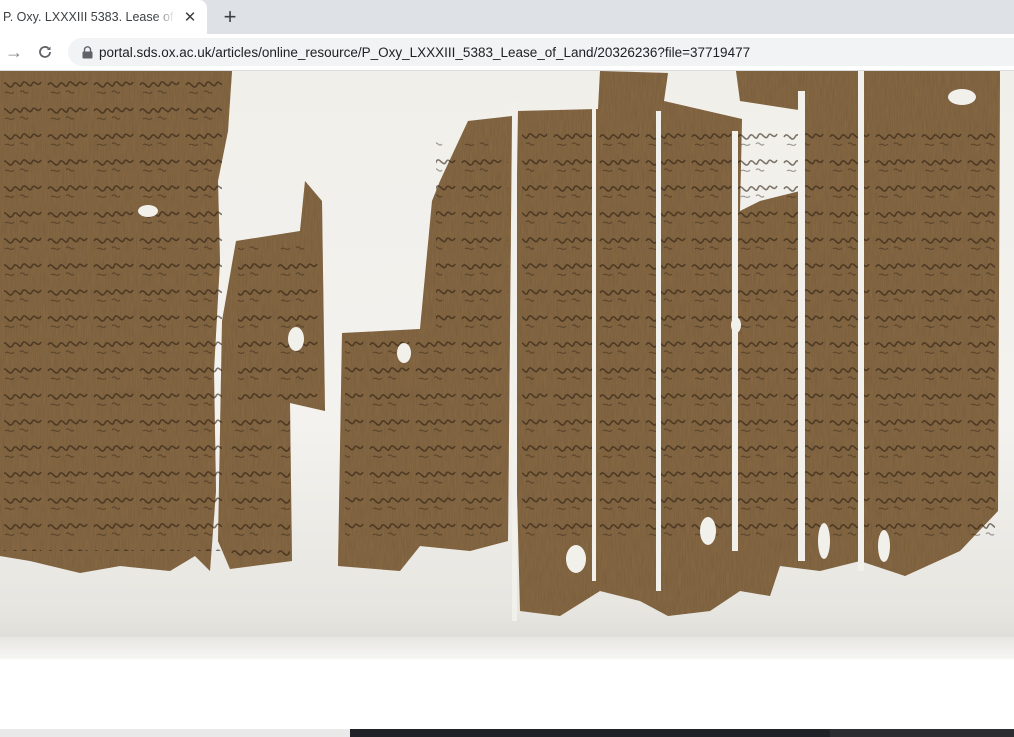  I want to click on taskbar-apps, so click(590, 733).